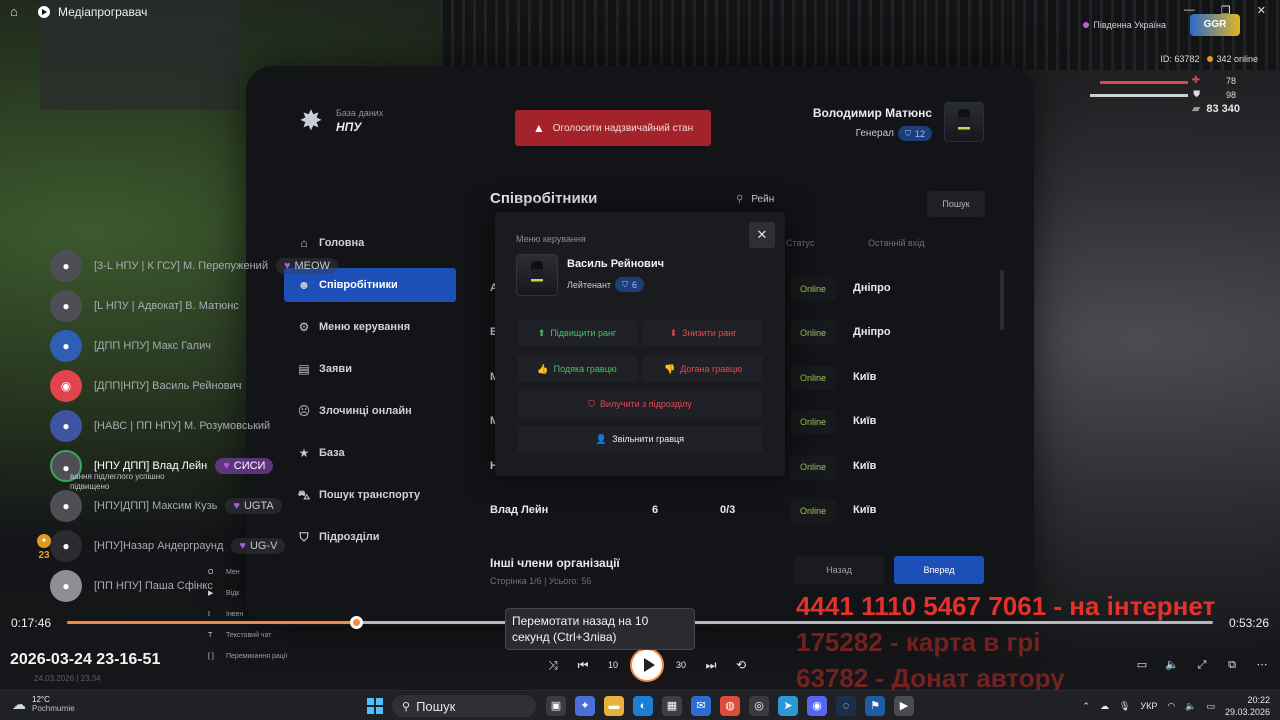  I want to click on xbox-icon: ◎, so click(759, 706).